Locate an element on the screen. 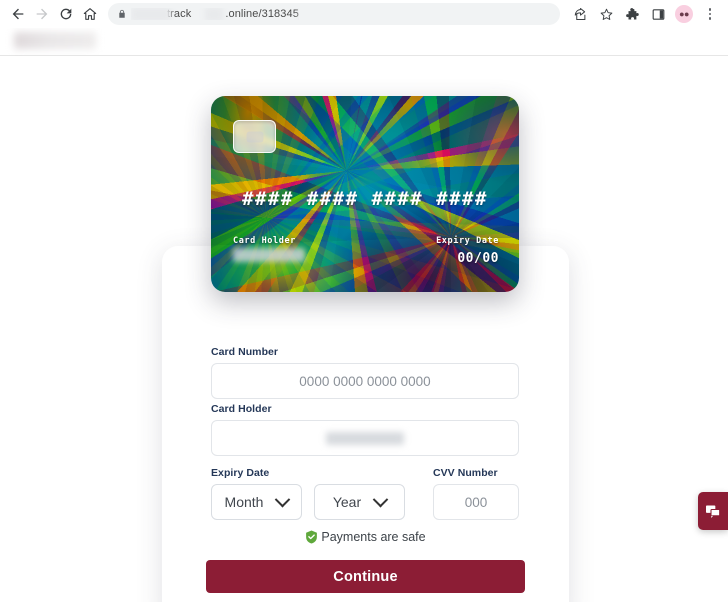 The image size is (728, 602). home-icon is located at coordinates (90, 14).